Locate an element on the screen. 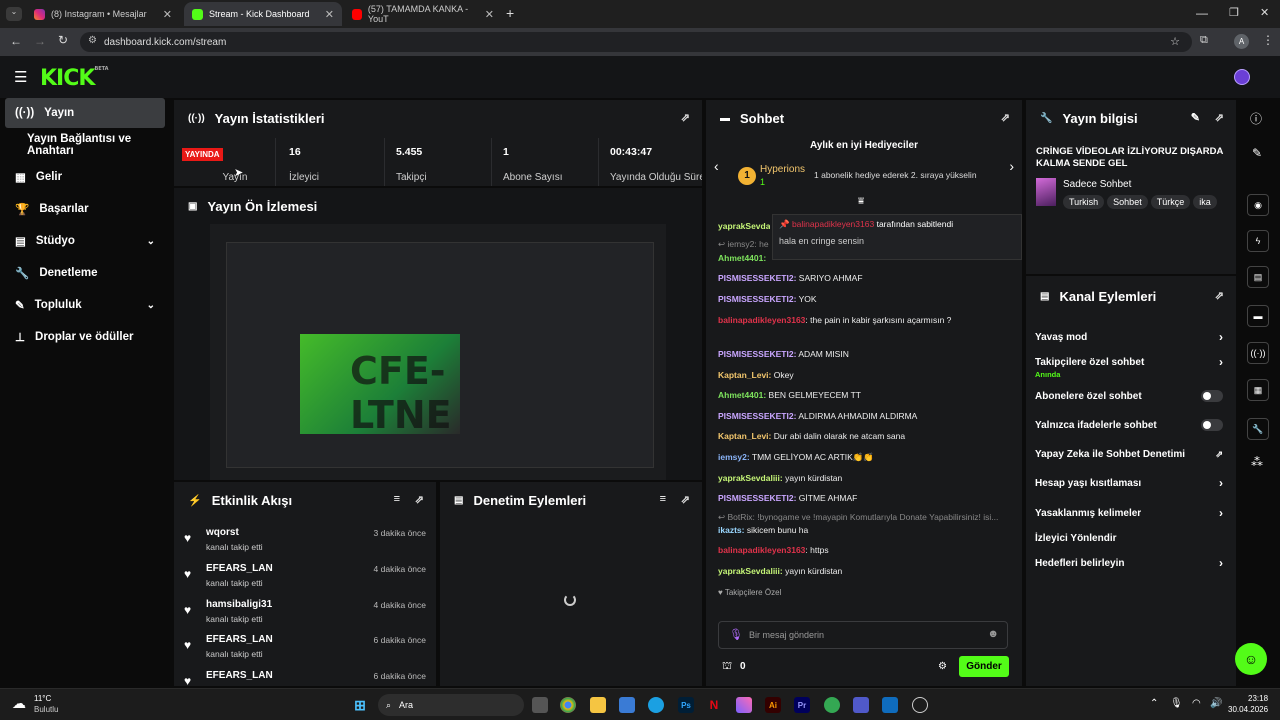 The width and height of the screenshot is (1280, 720). clipboard-icon: ▤ is located at coordinates (1258, 277).